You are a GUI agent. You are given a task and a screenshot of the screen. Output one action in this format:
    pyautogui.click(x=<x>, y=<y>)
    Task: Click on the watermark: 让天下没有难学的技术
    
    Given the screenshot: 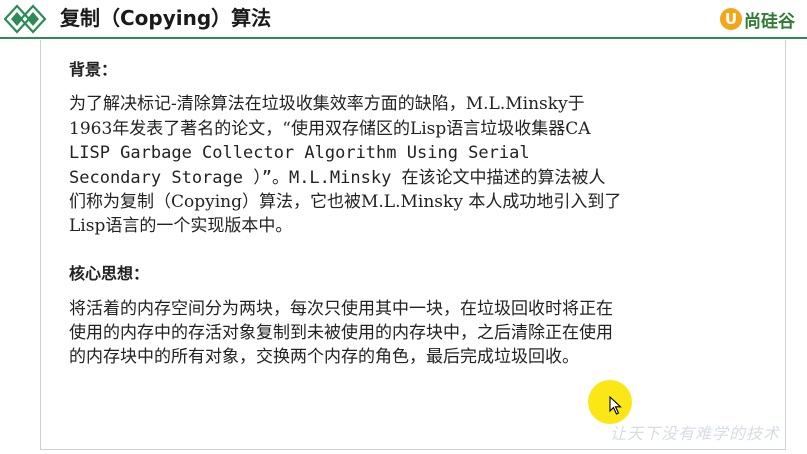 What is the action you would take?
    pyautogui.click(x=695, y=433)
    